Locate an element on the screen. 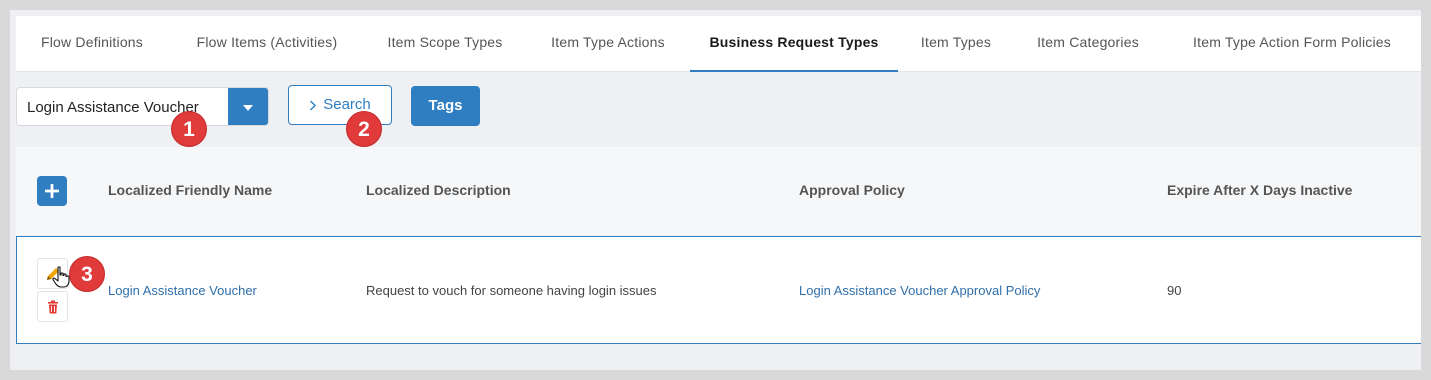  plus-icon is located at coordinates (52, 191).